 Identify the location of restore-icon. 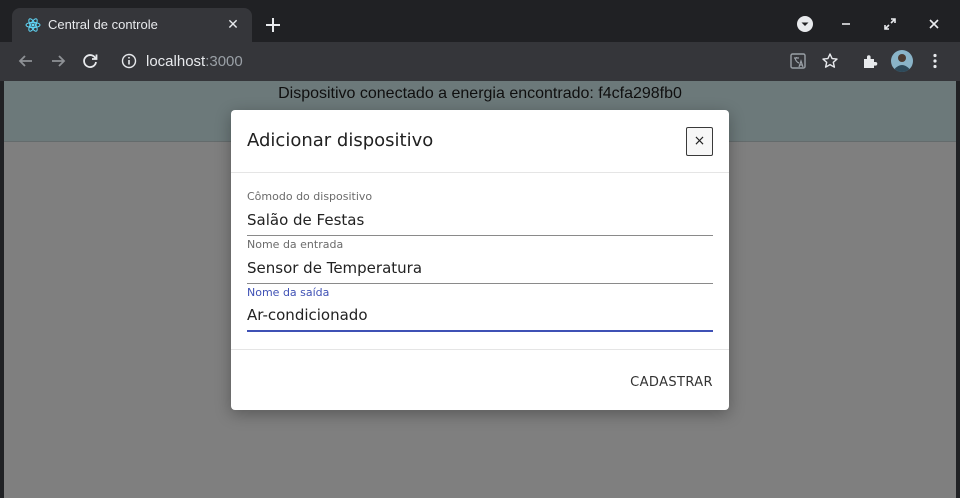
(890, 24).